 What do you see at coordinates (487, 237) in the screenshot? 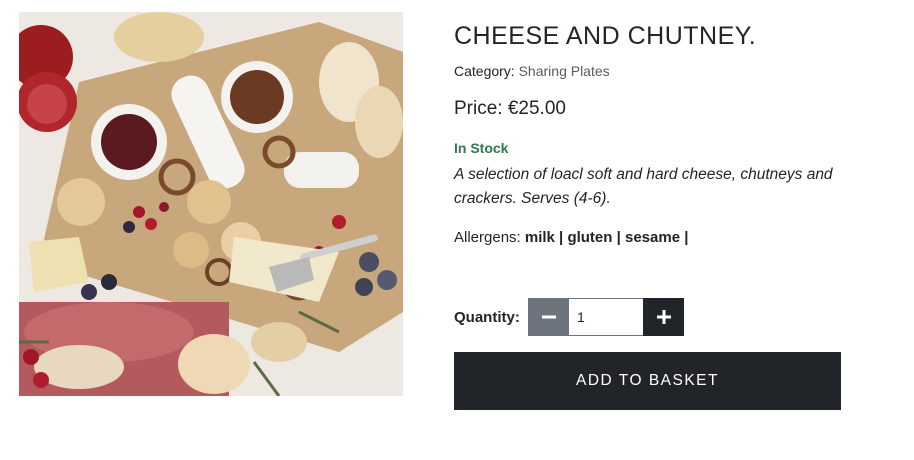
I see `allergens-label: Allergens:` at bounding box center [487, 237].